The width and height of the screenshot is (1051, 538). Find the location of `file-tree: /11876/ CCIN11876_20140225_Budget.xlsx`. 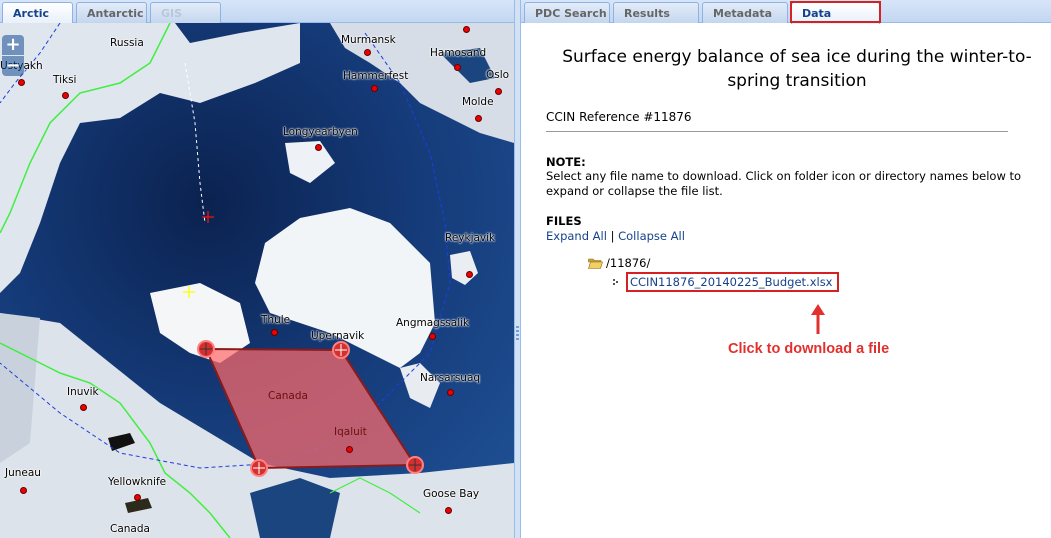

file-tree: /11876/ CCIN11876_20140225_Budget.xlsx is located at coordinates (713, 274).